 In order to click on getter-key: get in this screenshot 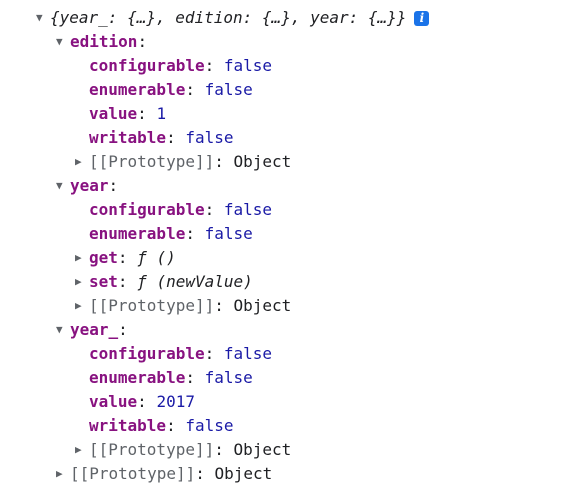, I will do `click(103, 257)`.